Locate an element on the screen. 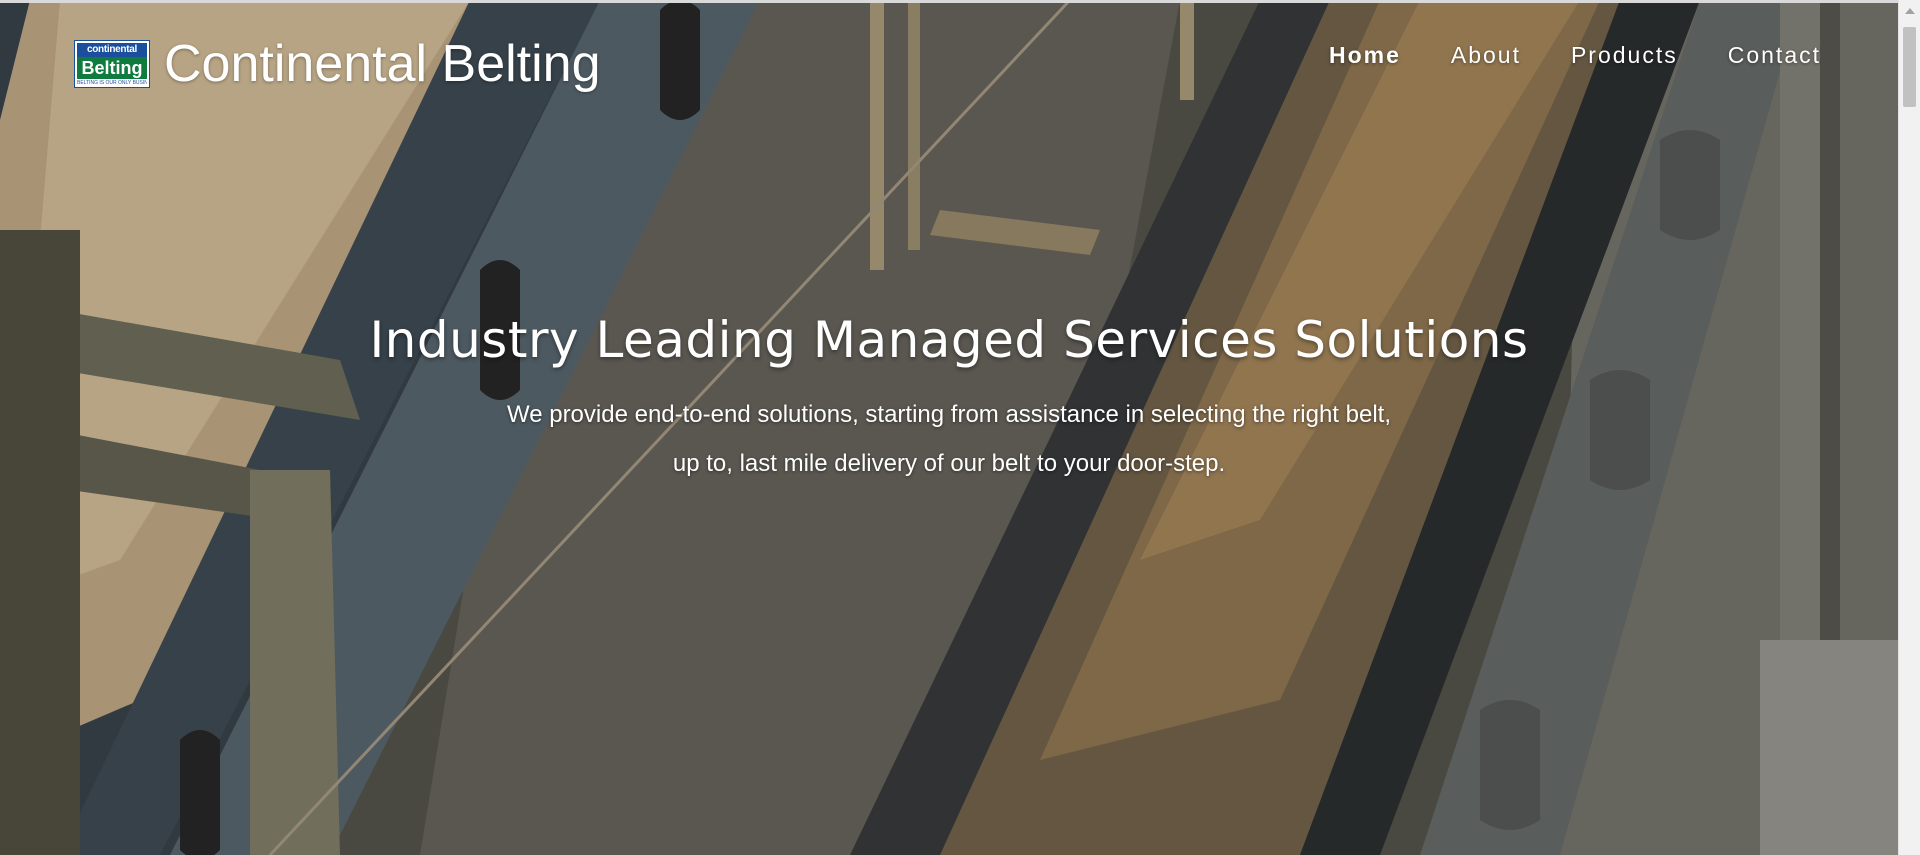 The image size is (1920, 855). logo-top-text: continental is located at coordinates (112, 50).